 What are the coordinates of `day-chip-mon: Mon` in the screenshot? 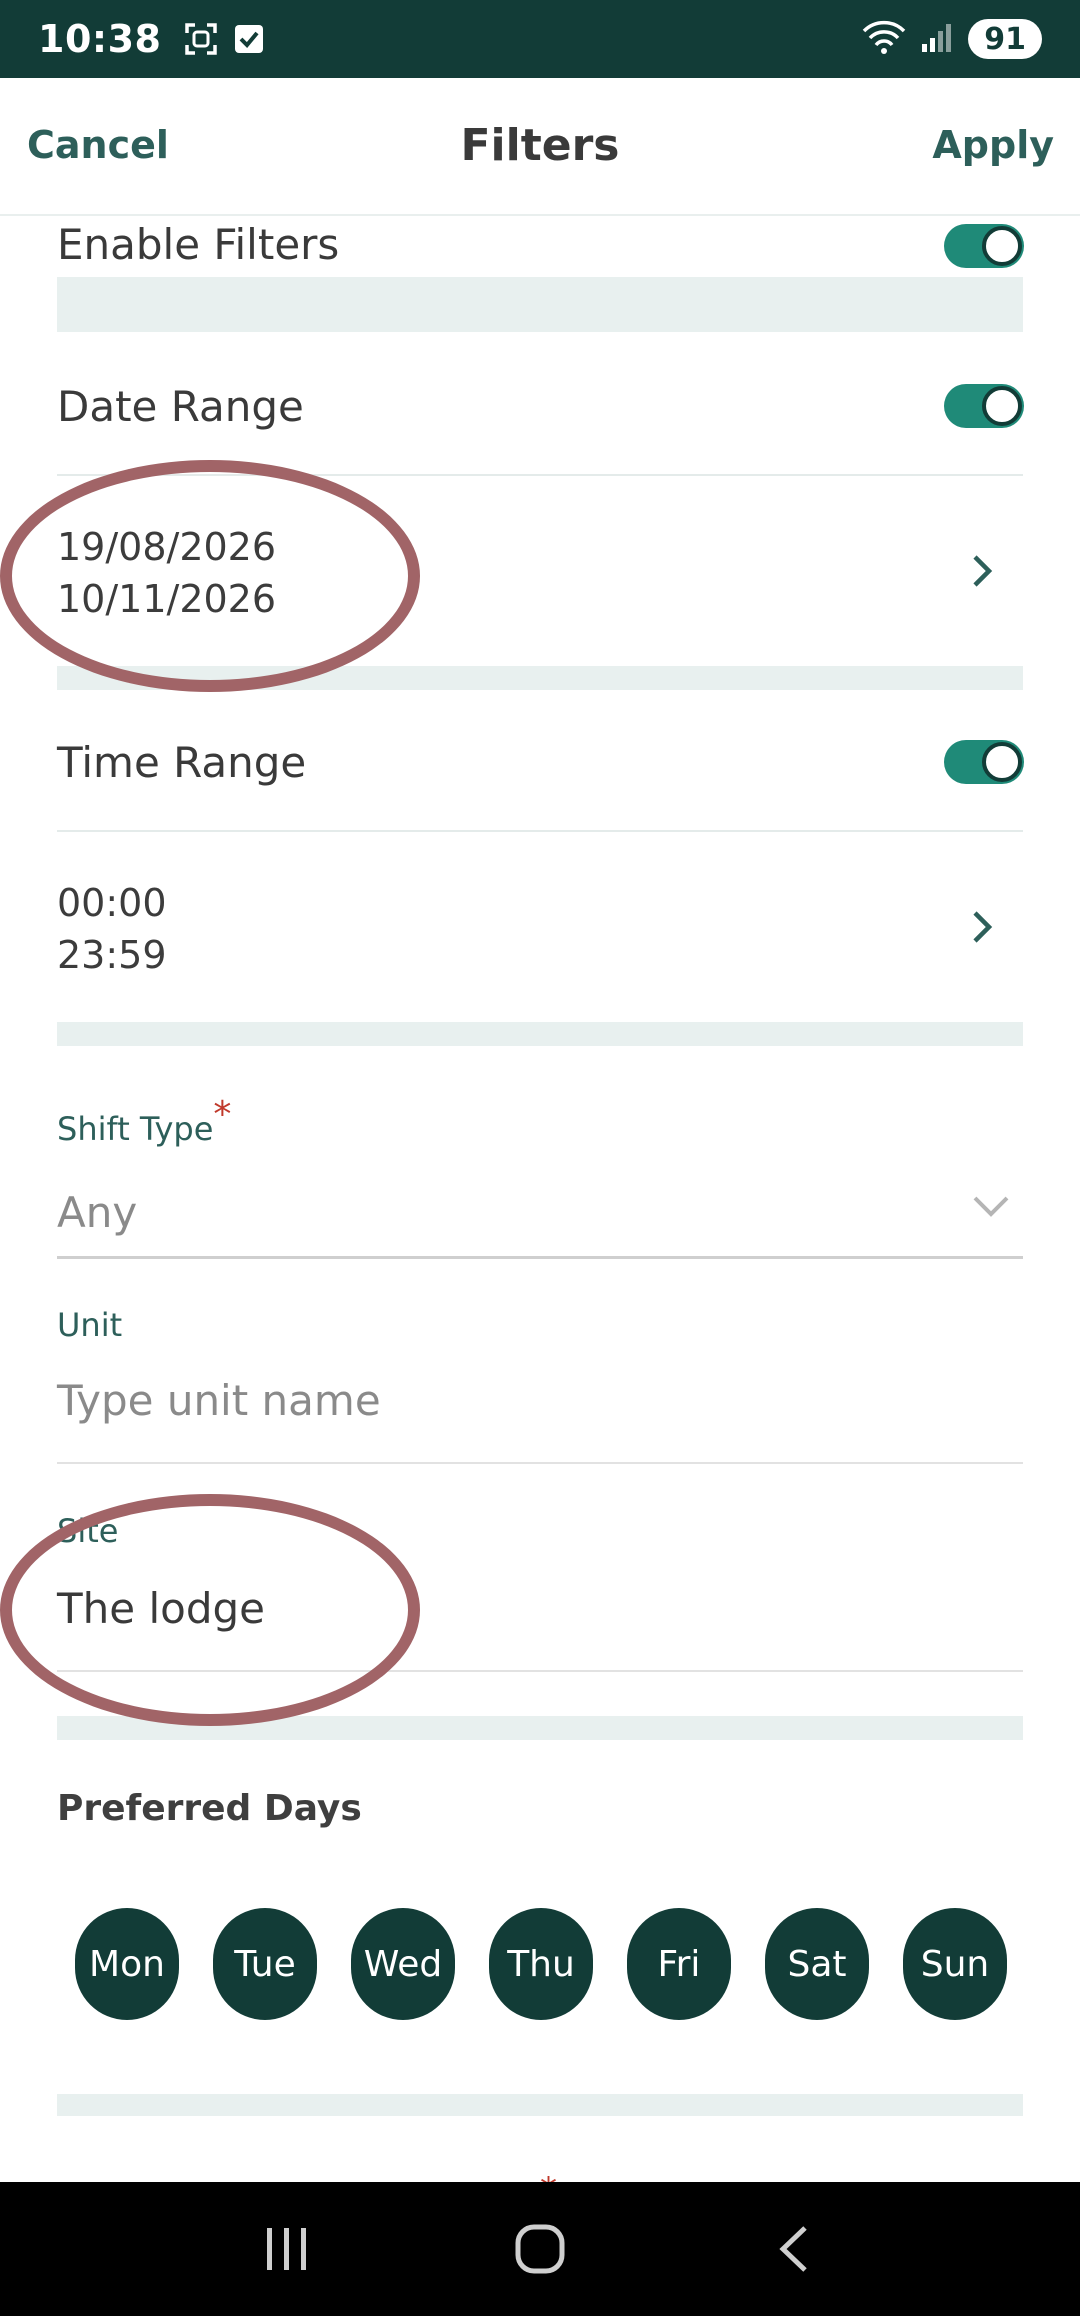 It's located at (127, 1964).